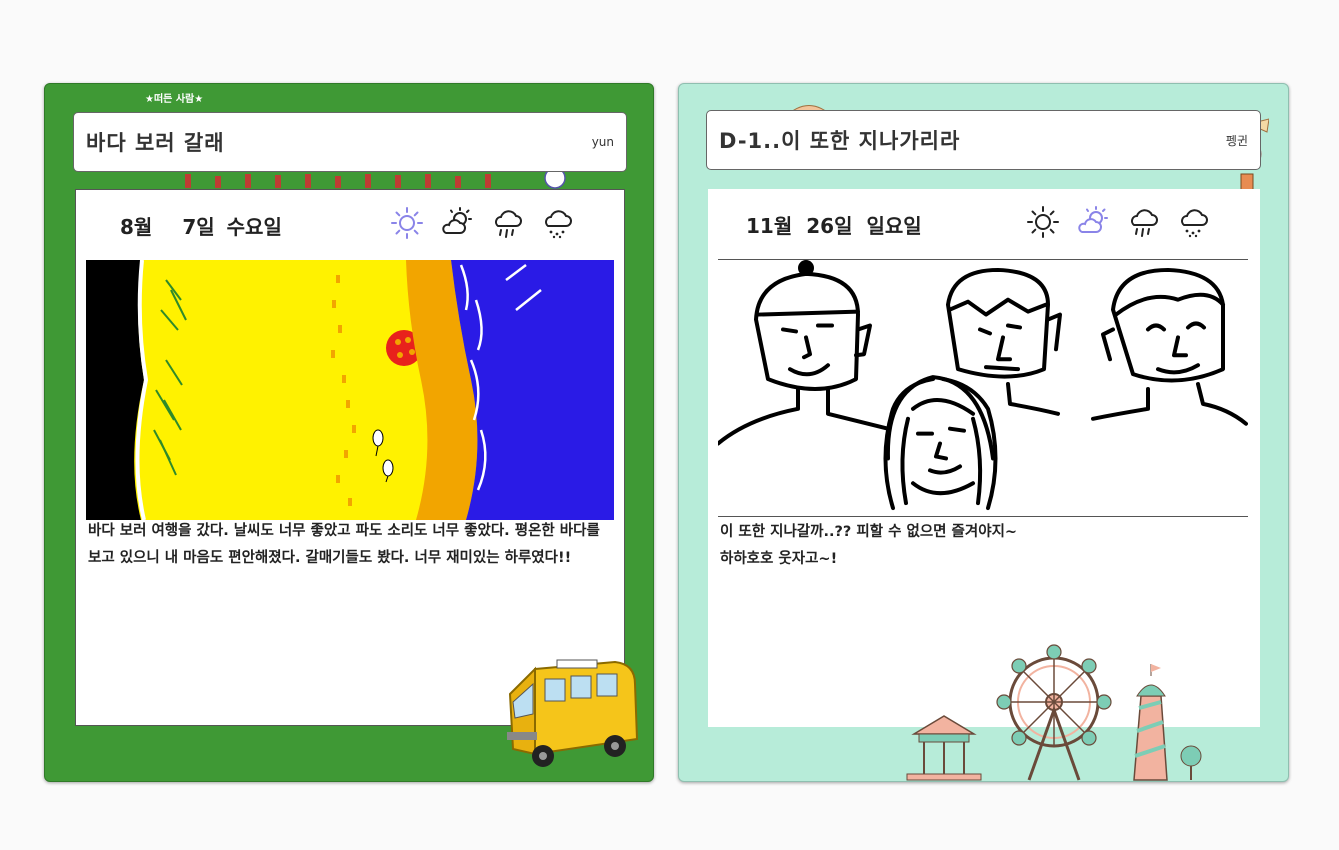  Describe the element at coordinates (602, 142) in the screenshot. I see `author-name: yun` at that location.